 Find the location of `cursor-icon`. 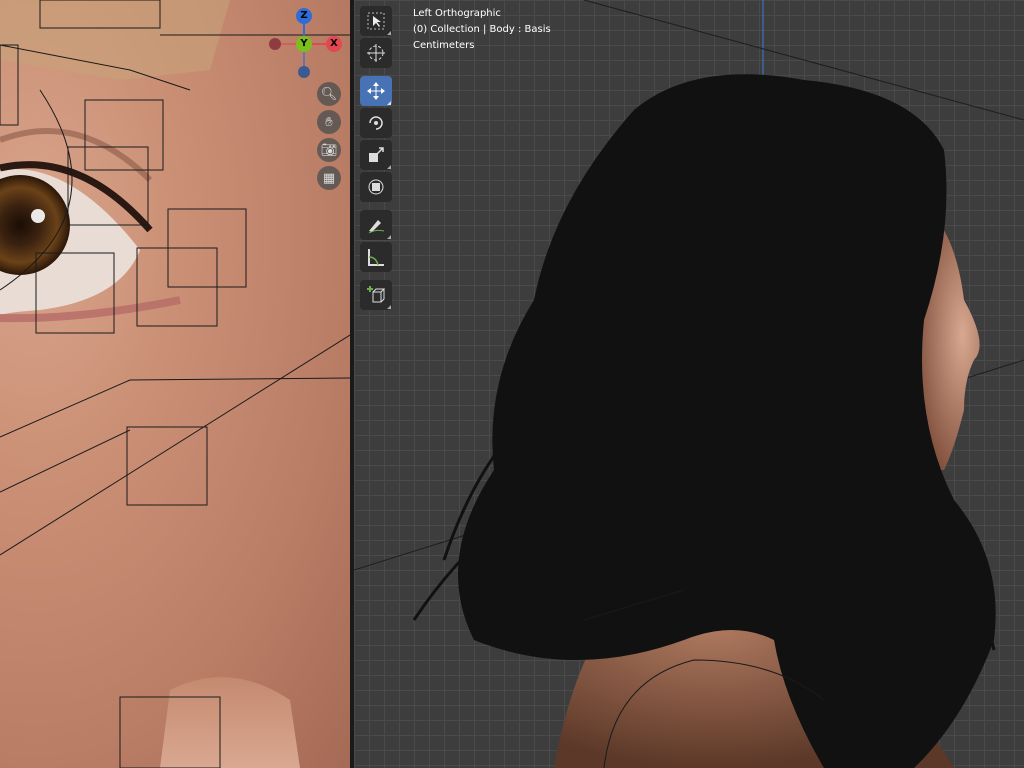

cursor-icon is located at coordinates (376, 53).